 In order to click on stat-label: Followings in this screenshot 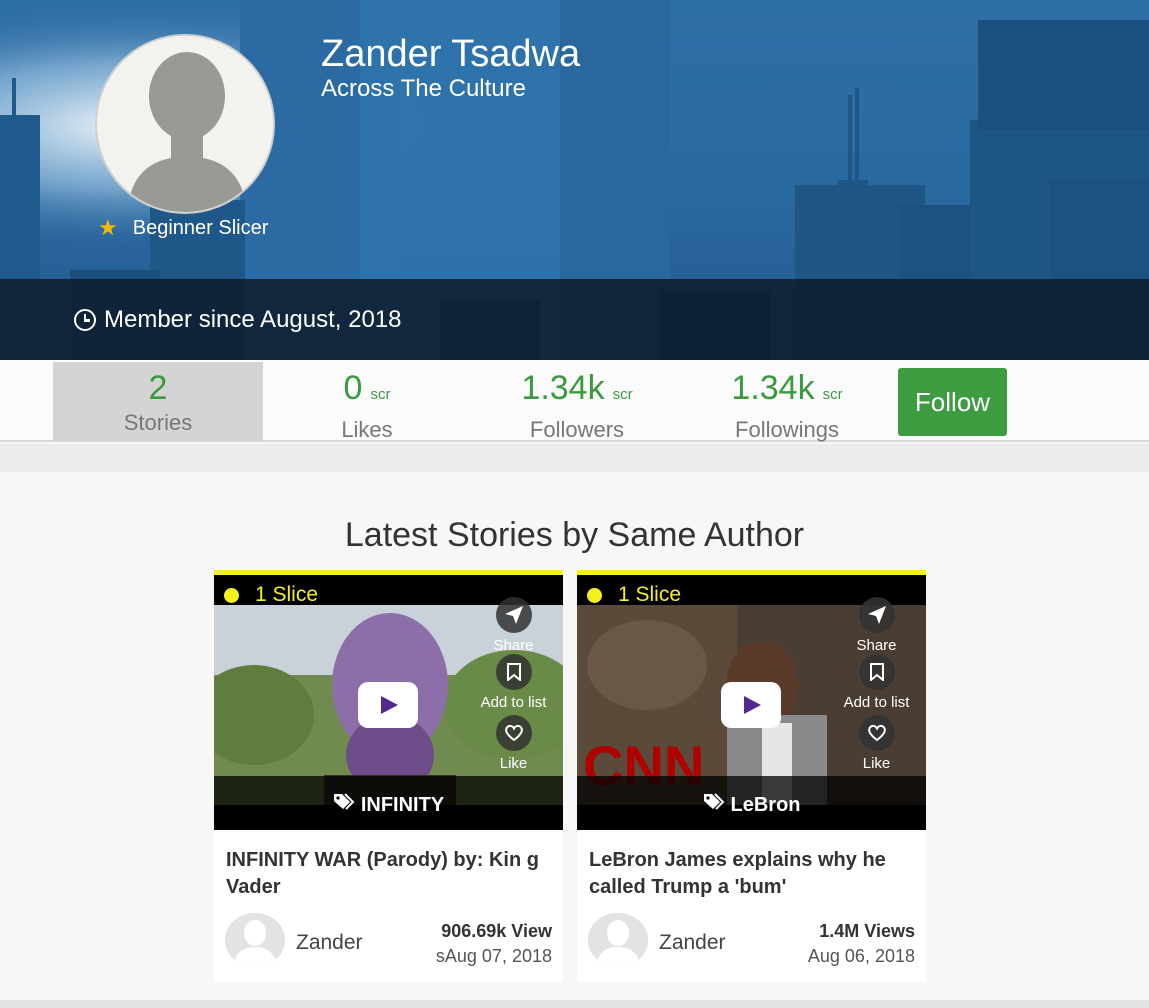, I will do `click(787, 429)`.